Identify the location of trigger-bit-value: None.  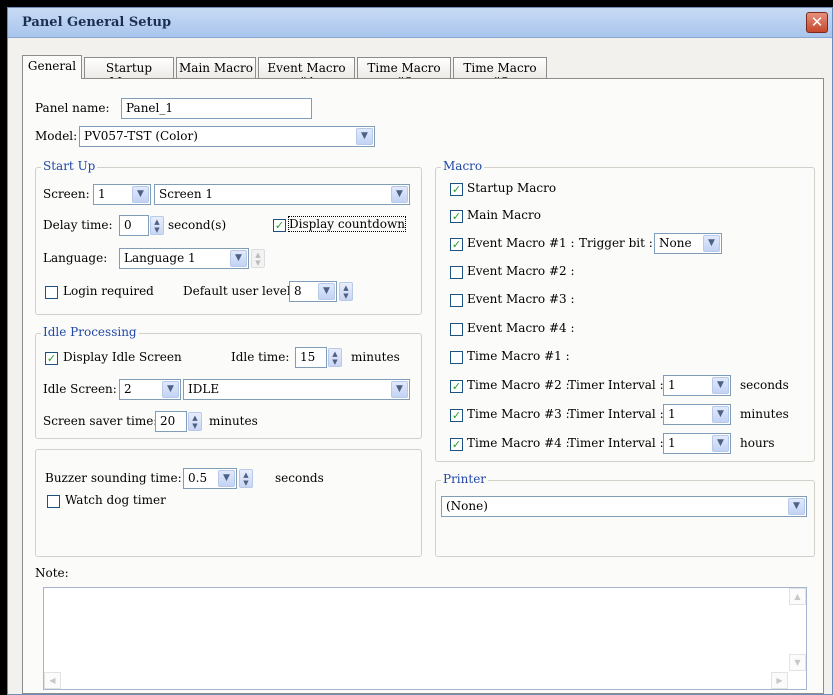
(675, 243).